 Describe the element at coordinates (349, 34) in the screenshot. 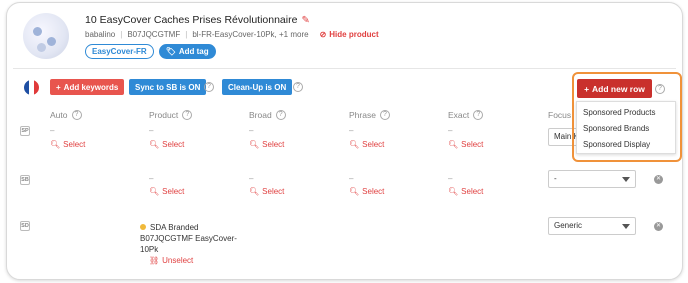

I see `hide-product-button: ⊘ Hide product` at that location.